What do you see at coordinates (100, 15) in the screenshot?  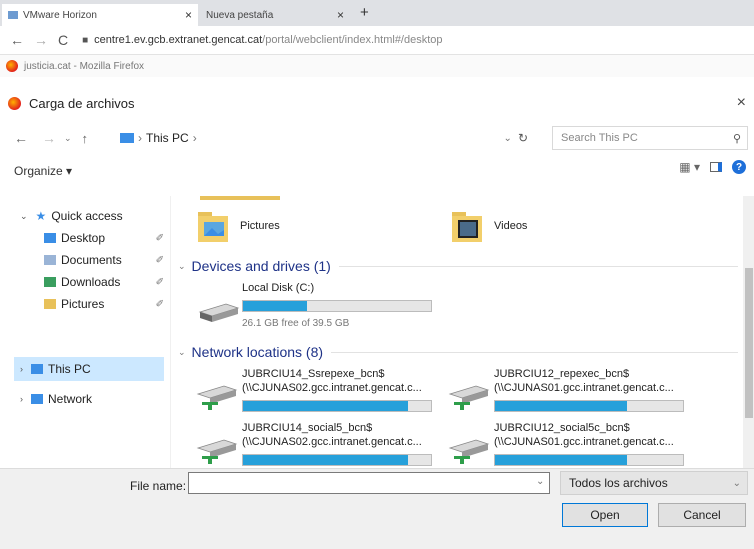 I see `tab-vmware-horizon: VMware Horizon ×` at bounding box center [100, 15].